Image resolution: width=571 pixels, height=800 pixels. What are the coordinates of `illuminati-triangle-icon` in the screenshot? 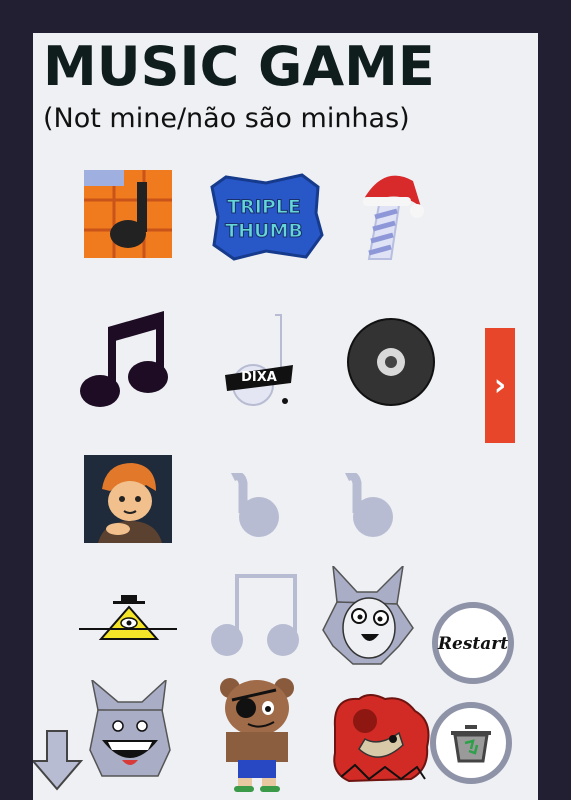 It's located at (128, 623).